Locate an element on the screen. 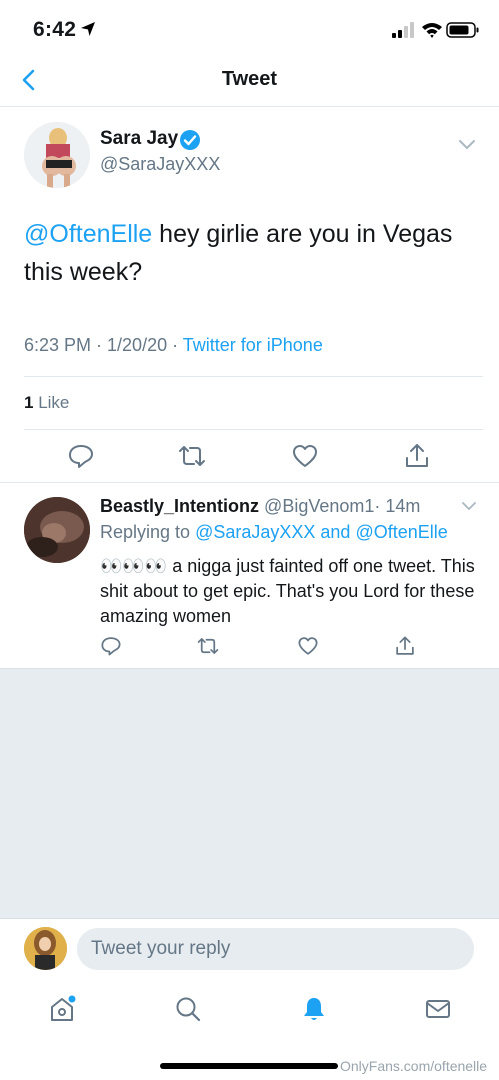 The width and height of the screenshot is (499, 1080). reply-author-avatar is located at coordinates (57, 530).